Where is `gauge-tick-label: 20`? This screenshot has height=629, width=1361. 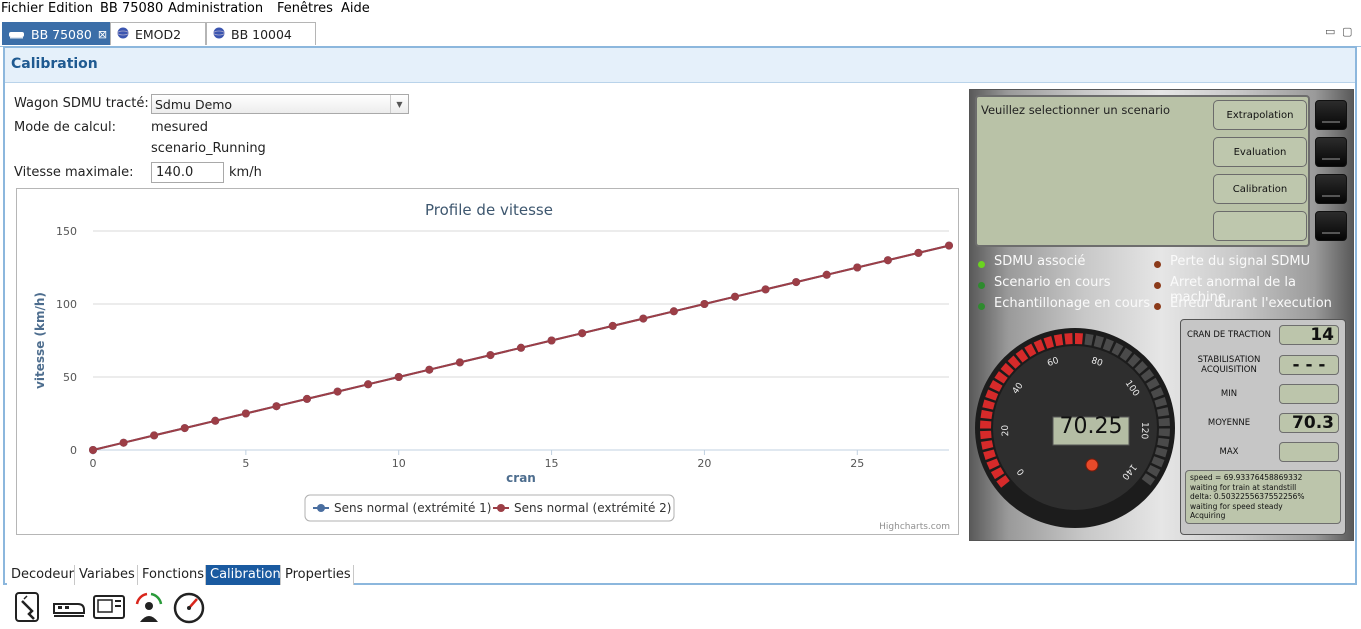 gauge-tick-label: 20 is located at coordinates (1006, 430).